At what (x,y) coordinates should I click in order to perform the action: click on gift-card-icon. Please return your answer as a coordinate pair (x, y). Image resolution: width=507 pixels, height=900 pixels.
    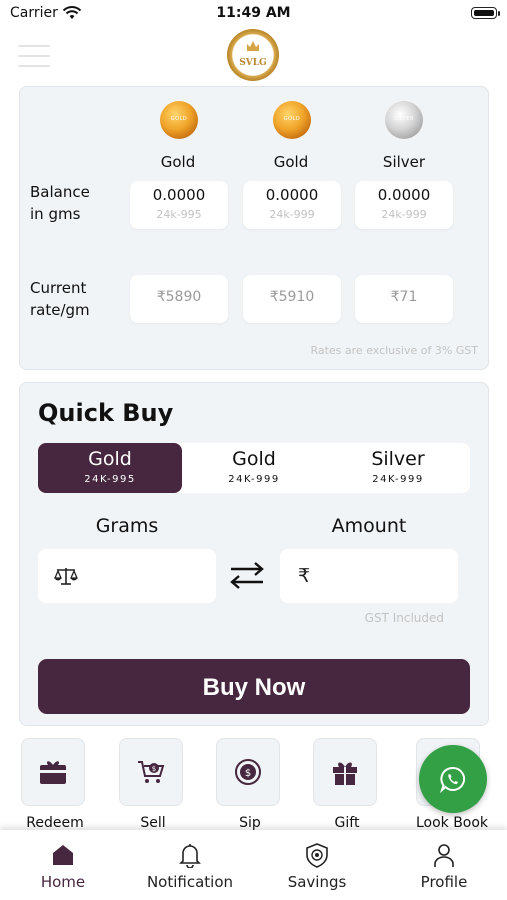
    Looking at the image, I should click on (53, 772).